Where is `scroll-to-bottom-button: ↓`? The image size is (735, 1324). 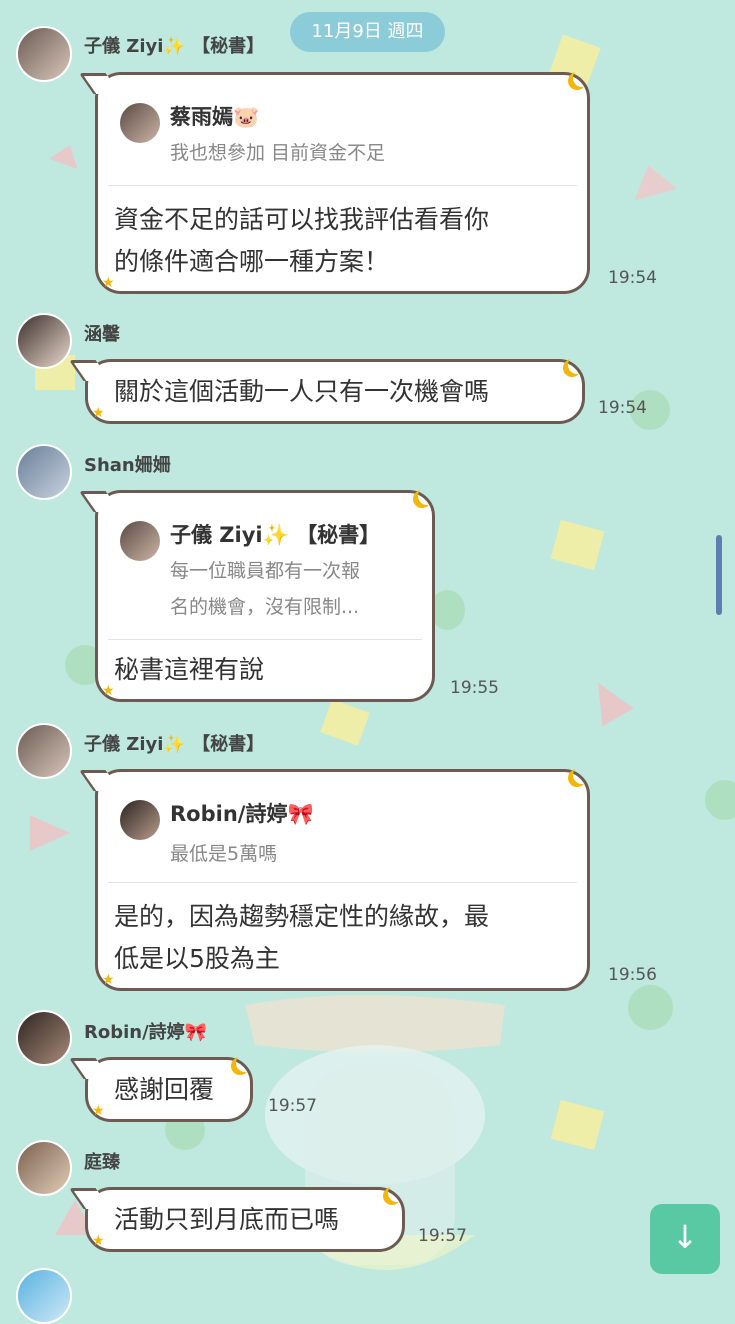 scroll-to-bottom-button: ↓ is located at coordinates (685, 1239).